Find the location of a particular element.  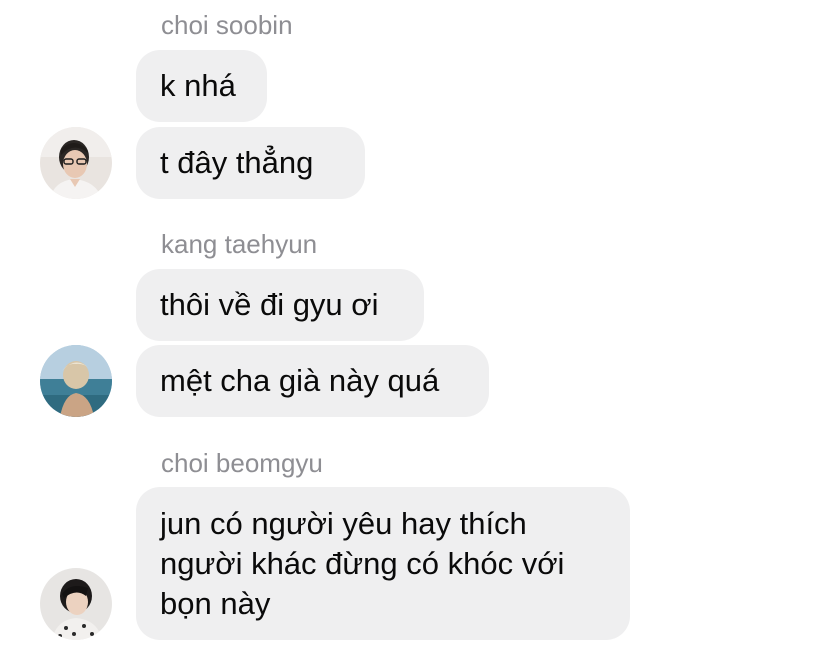

avatar-kang-taehyun is located at coordinates (76, 381).